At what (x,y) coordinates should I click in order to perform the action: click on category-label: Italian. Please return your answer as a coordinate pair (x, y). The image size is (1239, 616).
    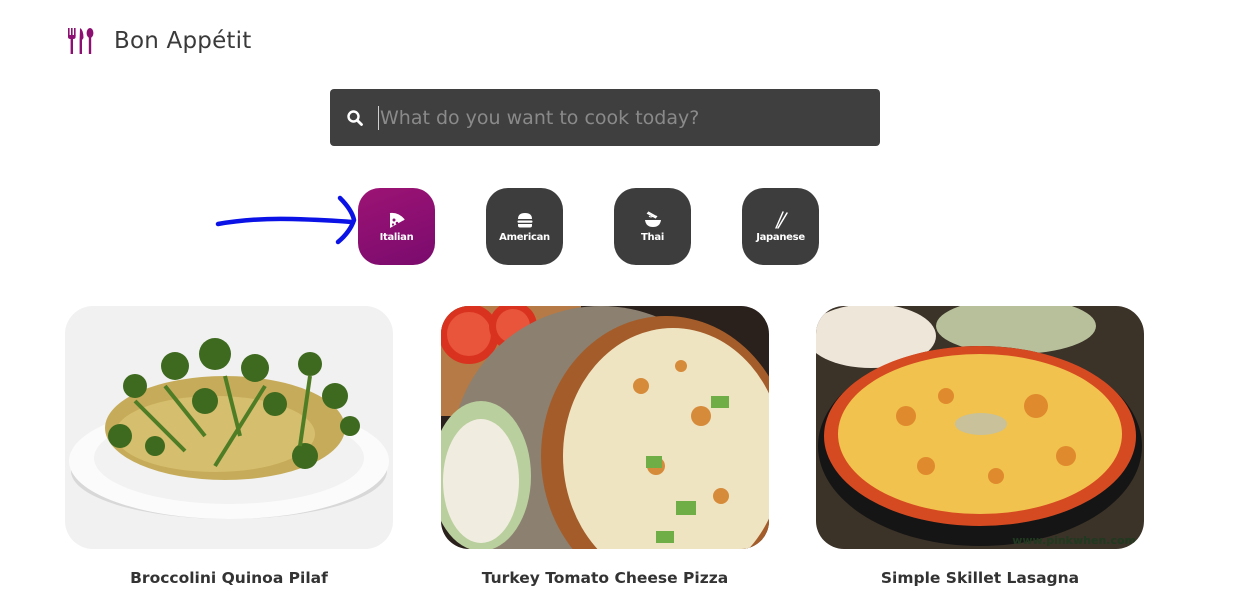
    Looking at the image, I should click on (396, 237).